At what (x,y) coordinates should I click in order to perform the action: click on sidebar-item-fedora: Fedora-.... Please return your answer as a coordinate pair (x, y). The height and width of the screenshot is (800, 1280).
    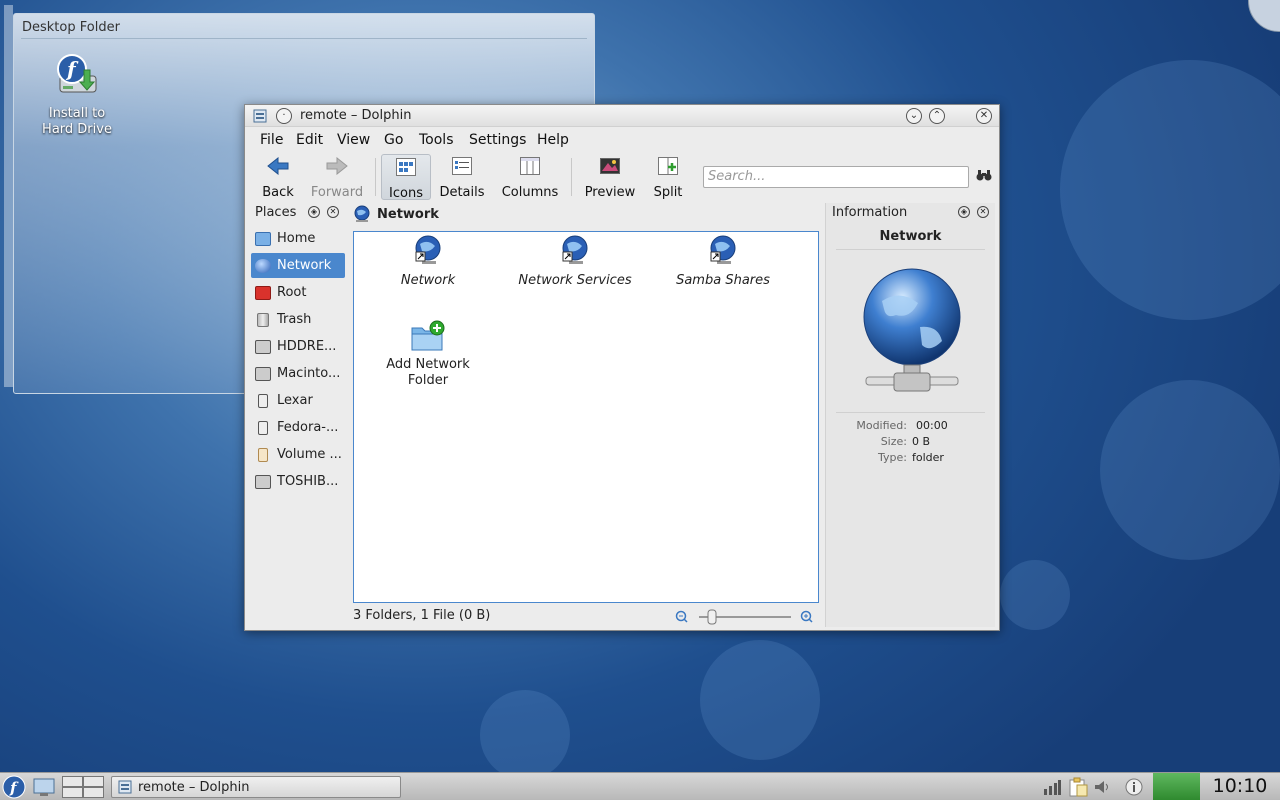
    Looking at the image, I should click on (298, 427).